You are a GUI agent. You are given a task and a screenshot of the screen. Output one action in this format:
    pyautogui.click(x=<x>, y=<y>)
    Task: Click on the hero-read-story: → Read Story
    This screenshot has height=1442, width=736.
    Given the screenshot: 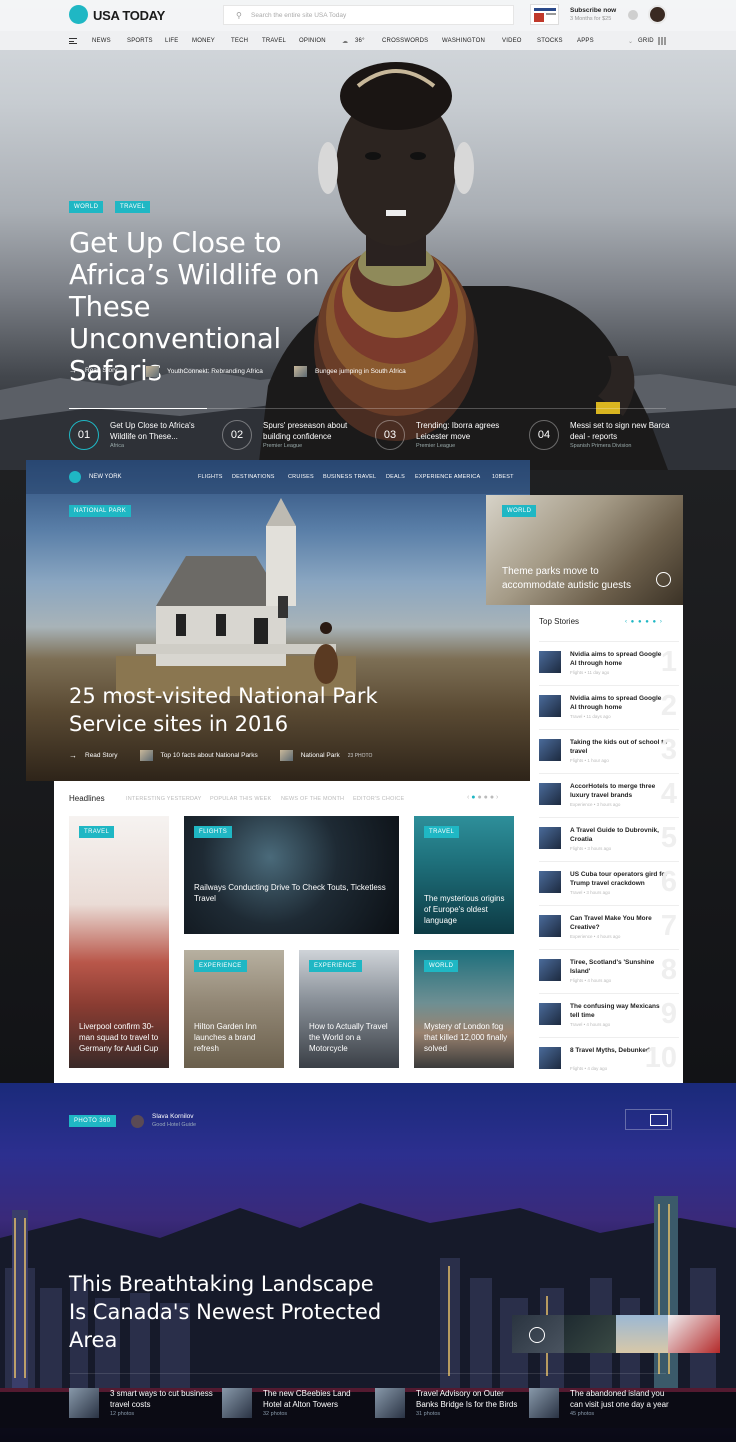 What is the action you would take?
    pyautogui.click(x=93, y=370)
    